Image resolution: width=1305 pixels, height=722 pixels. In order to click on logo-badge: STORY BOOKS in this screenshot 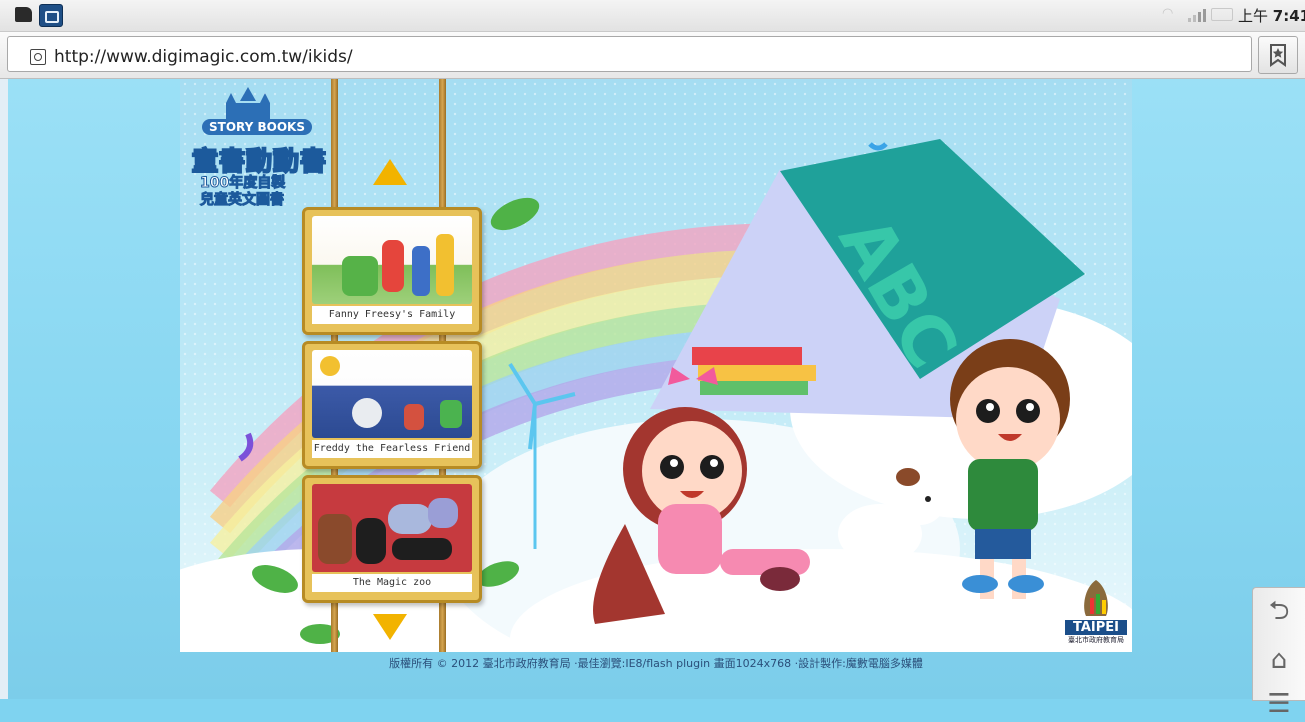, I will do `click(257, 127)`.